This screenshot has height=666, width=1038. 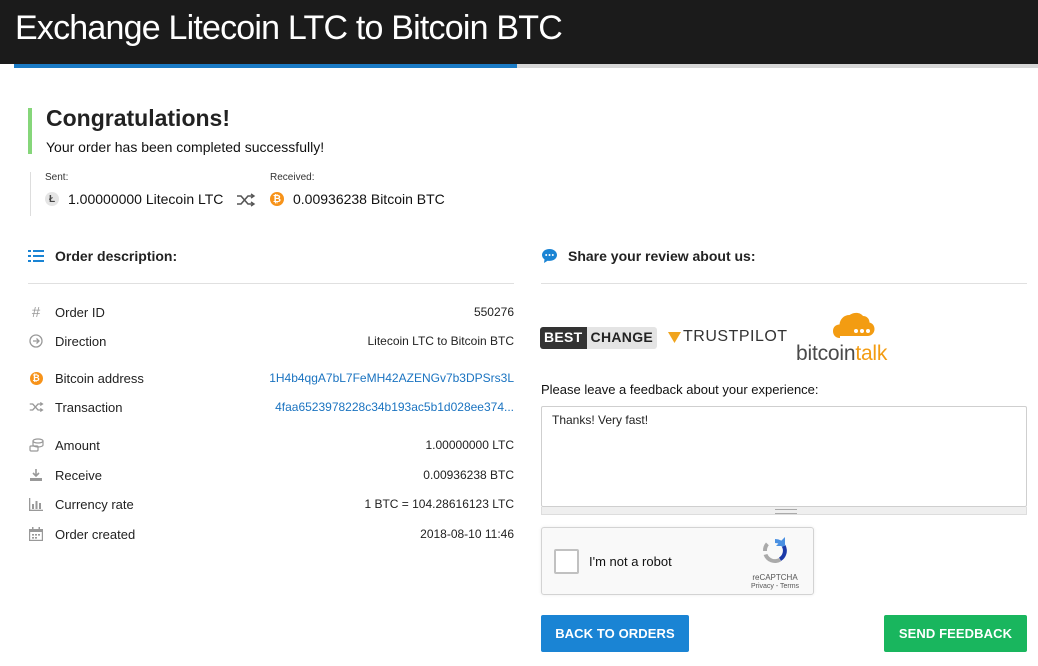 I want to click on order-created-value: 2018-08-10 11:46, so click(x=467, y=534).